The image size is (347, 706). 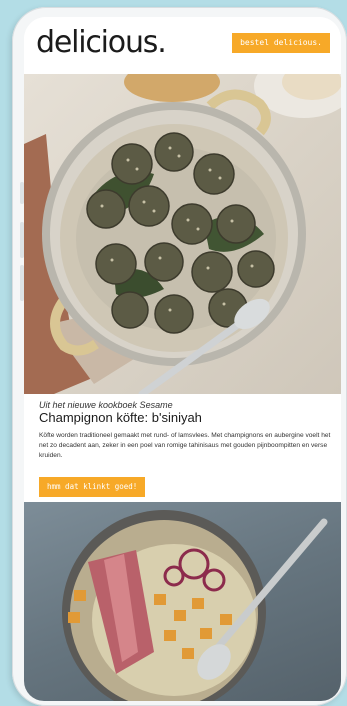 What do you see at coordinates (80, 595) in the screenshot?
I see `squash-cube` at bounding box center [80, 595].